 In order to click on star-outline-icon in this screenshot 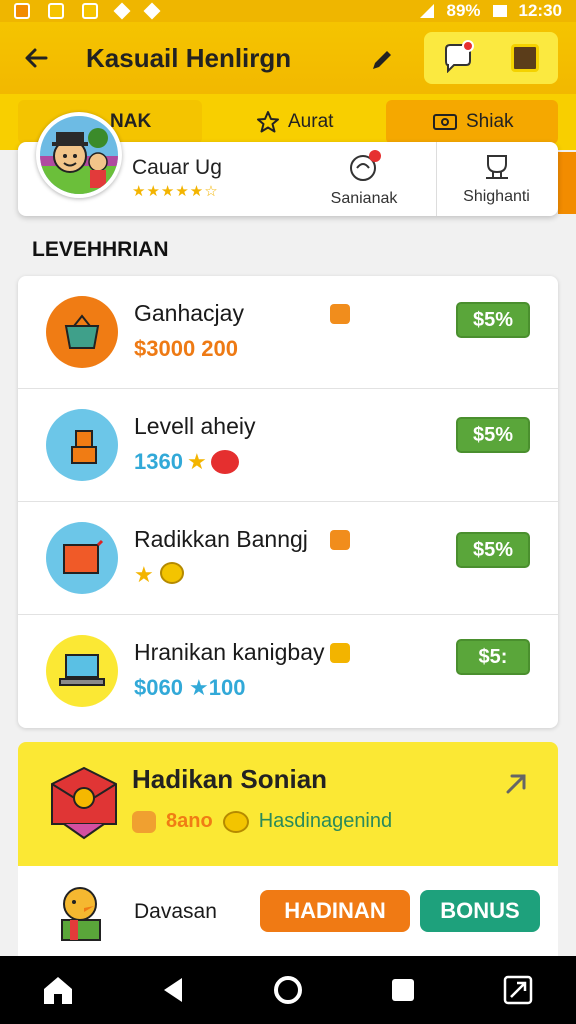, I will do `click(268, 122)`.